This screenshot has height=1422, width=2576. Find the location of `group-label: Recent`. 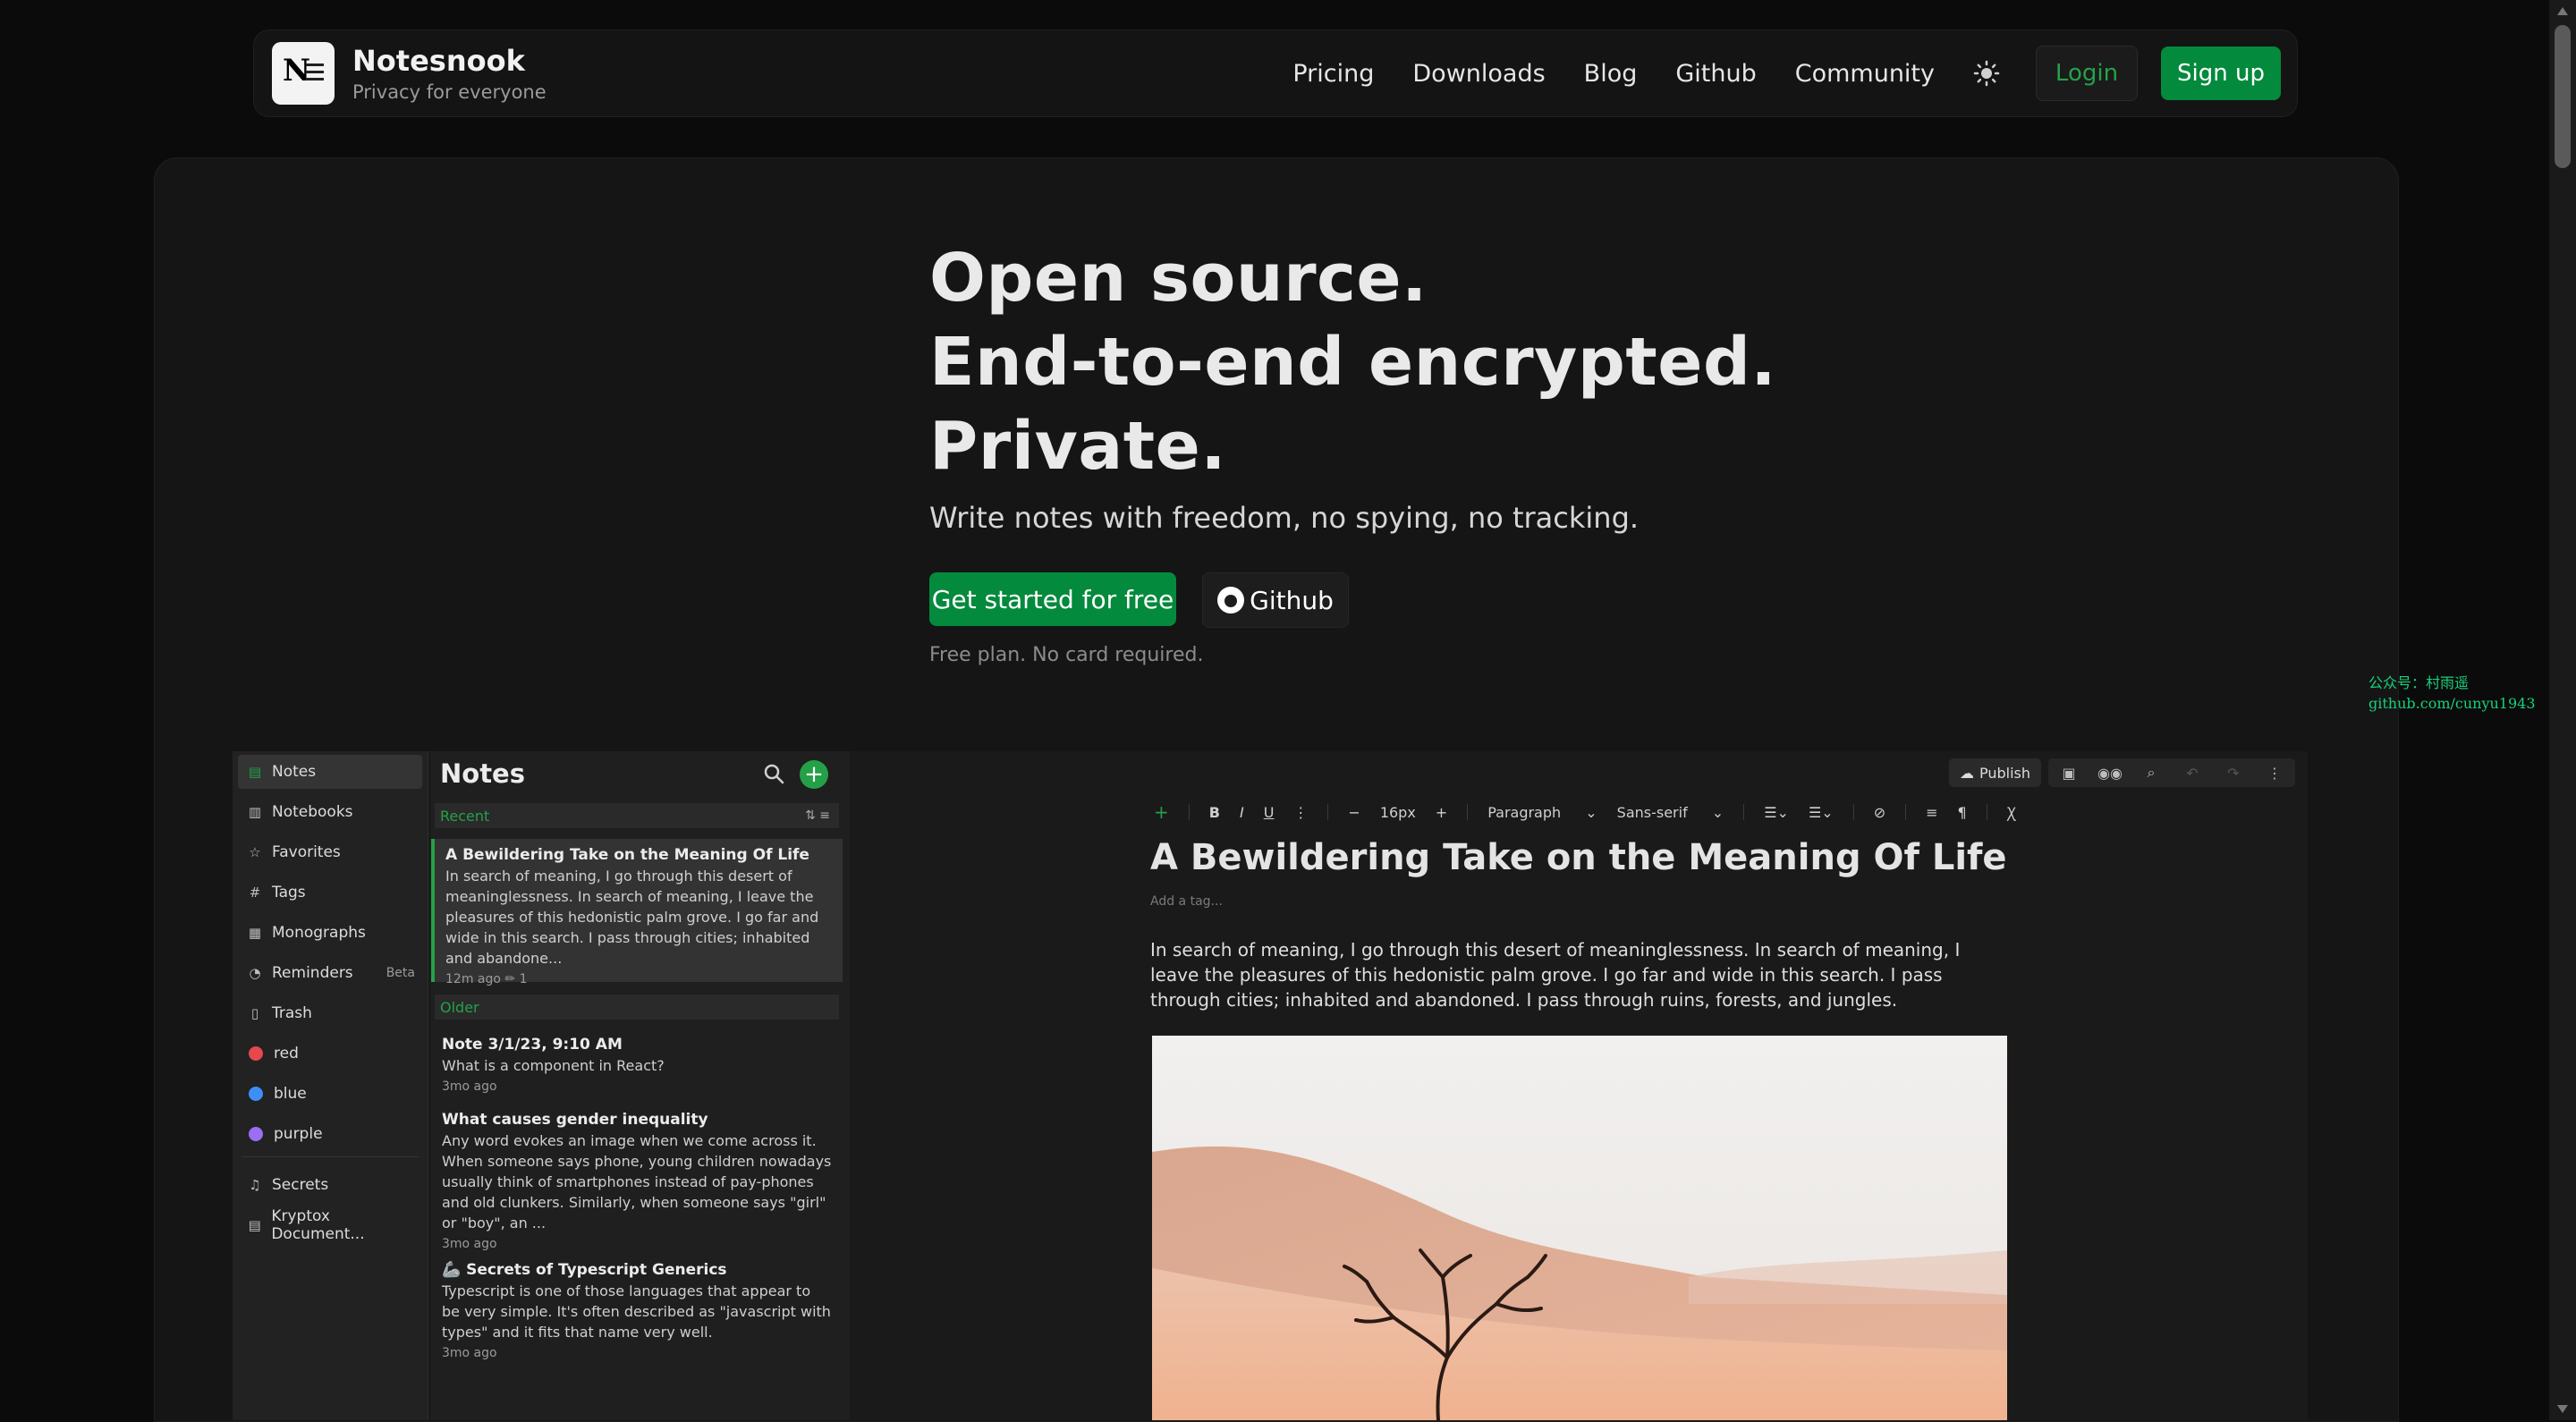

group-label: Recent is located at coordinates (465, 816).